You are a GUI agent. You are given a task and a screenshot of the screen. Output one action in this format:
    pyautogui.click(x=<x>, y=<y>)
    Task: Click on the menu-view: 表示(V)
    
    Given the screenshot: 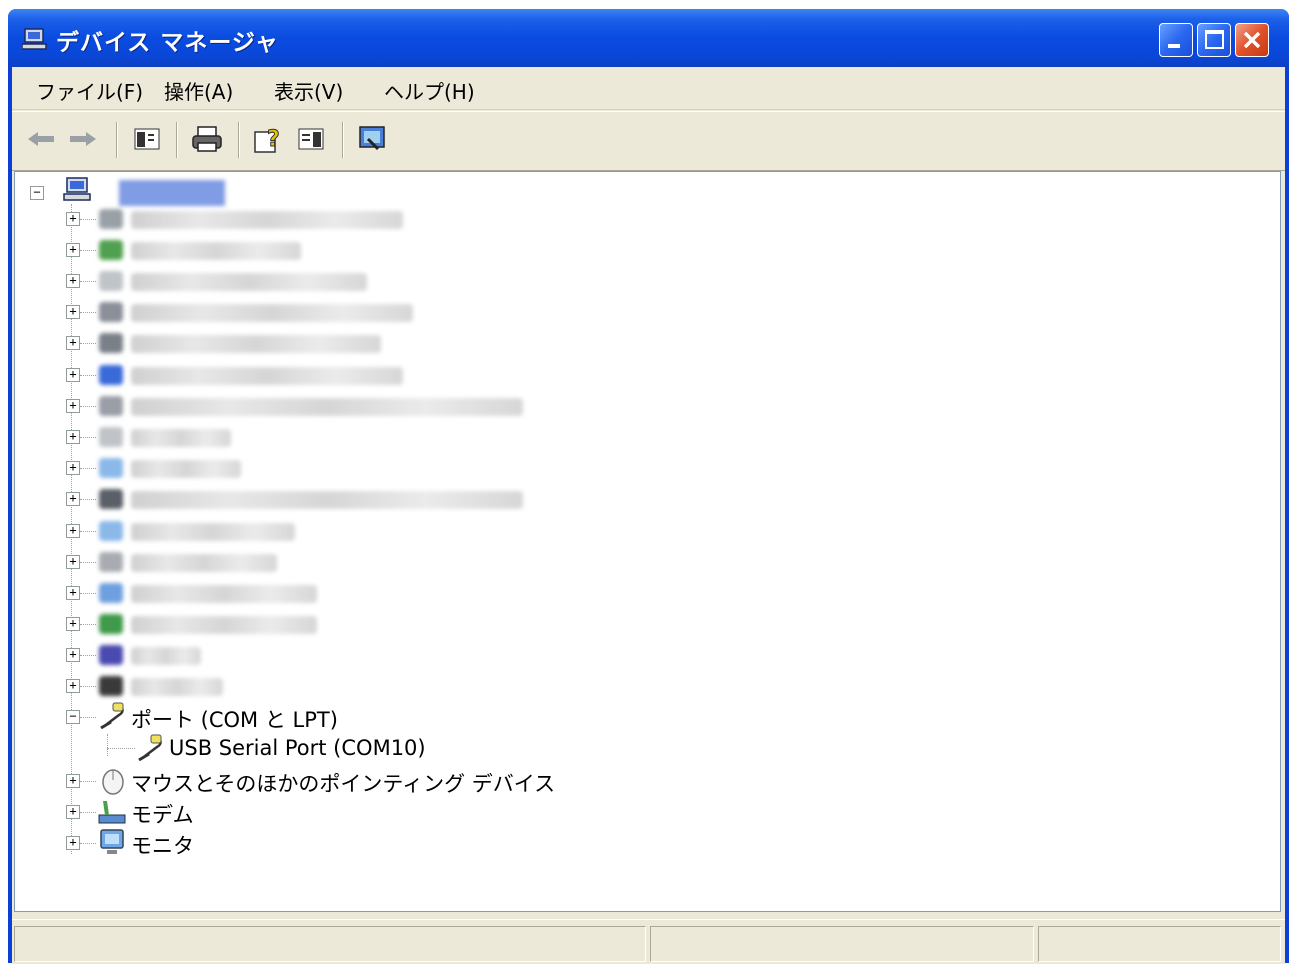 What is the action you would take?
    pyautogui.click(x=308, y=90)
    